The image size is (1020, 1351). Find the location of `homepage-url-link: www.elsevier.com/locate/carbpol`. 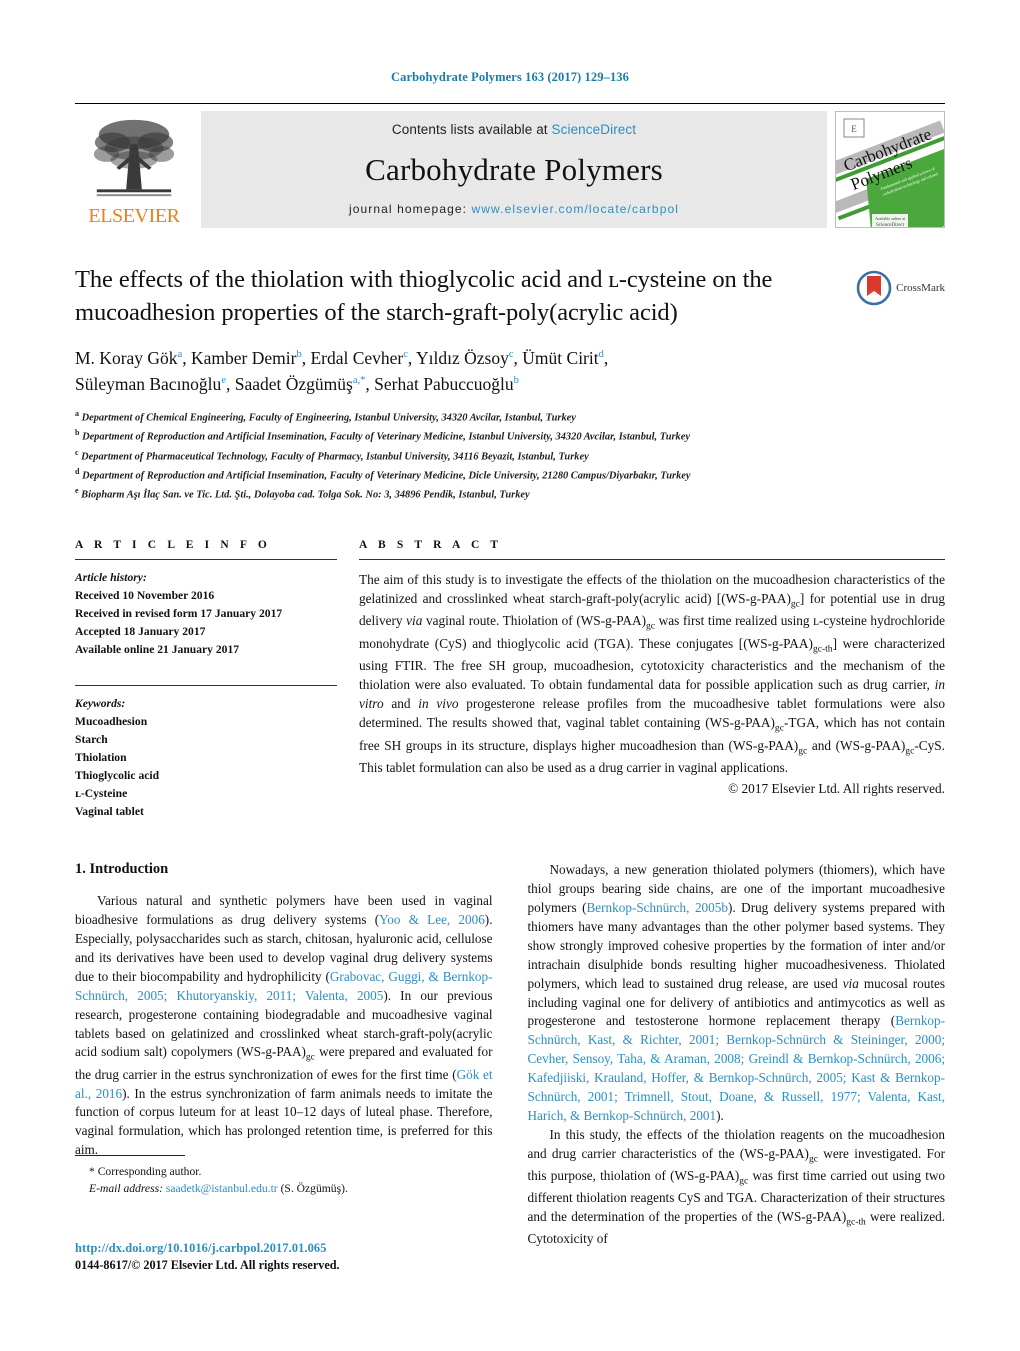

homepage-url-link: www.elsevier.com/locate/carbpol is located at coordinates (576, 209).